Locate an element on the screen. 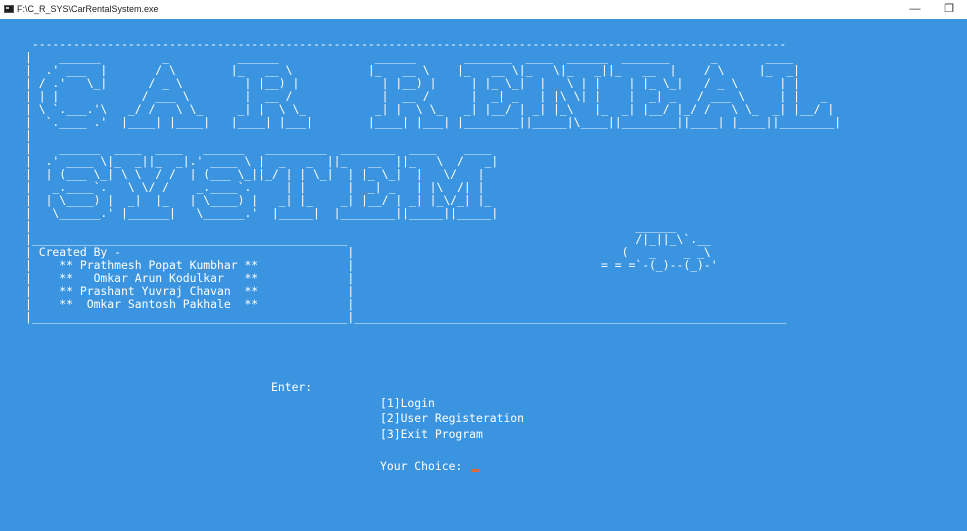 The width and height of the screenshot is (967, 531). enter-prompt: Enter: is located at coordinates (292, 387).